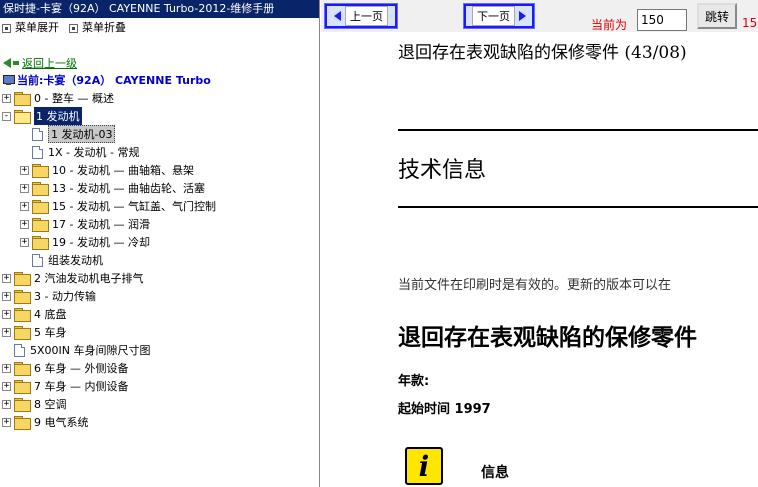 This screenshot has height=487, width=758. I want to click on arrow-right-icon, so click(522, 16).